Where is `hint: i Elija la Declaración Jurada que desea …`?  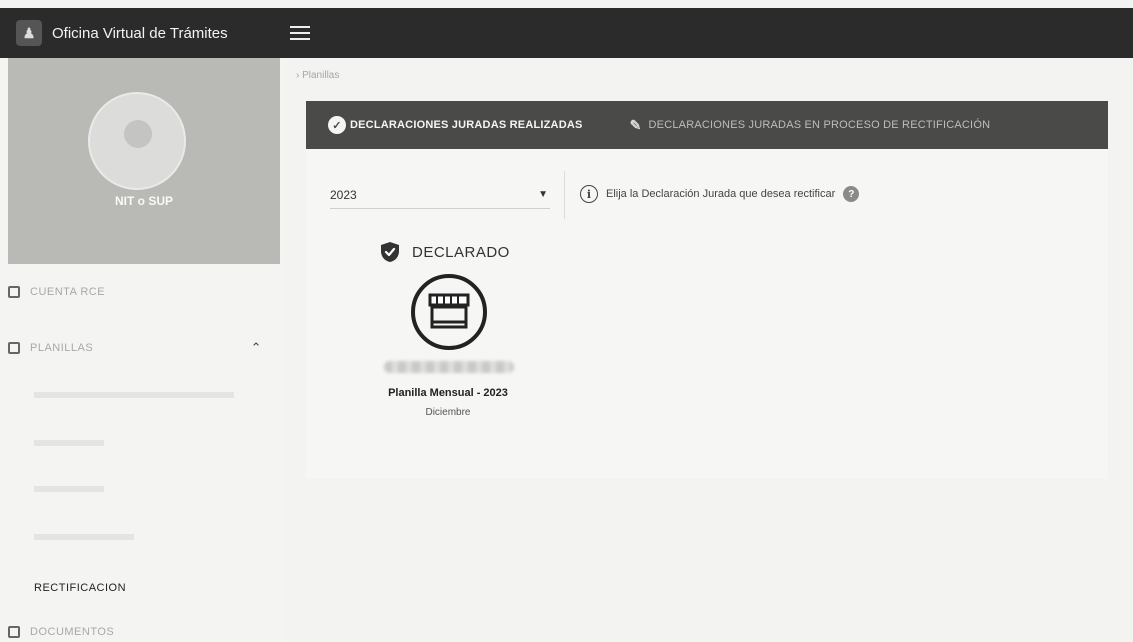
hint: i Elija la Declaración Jurada que desea … is located at coordinates (720, 194).